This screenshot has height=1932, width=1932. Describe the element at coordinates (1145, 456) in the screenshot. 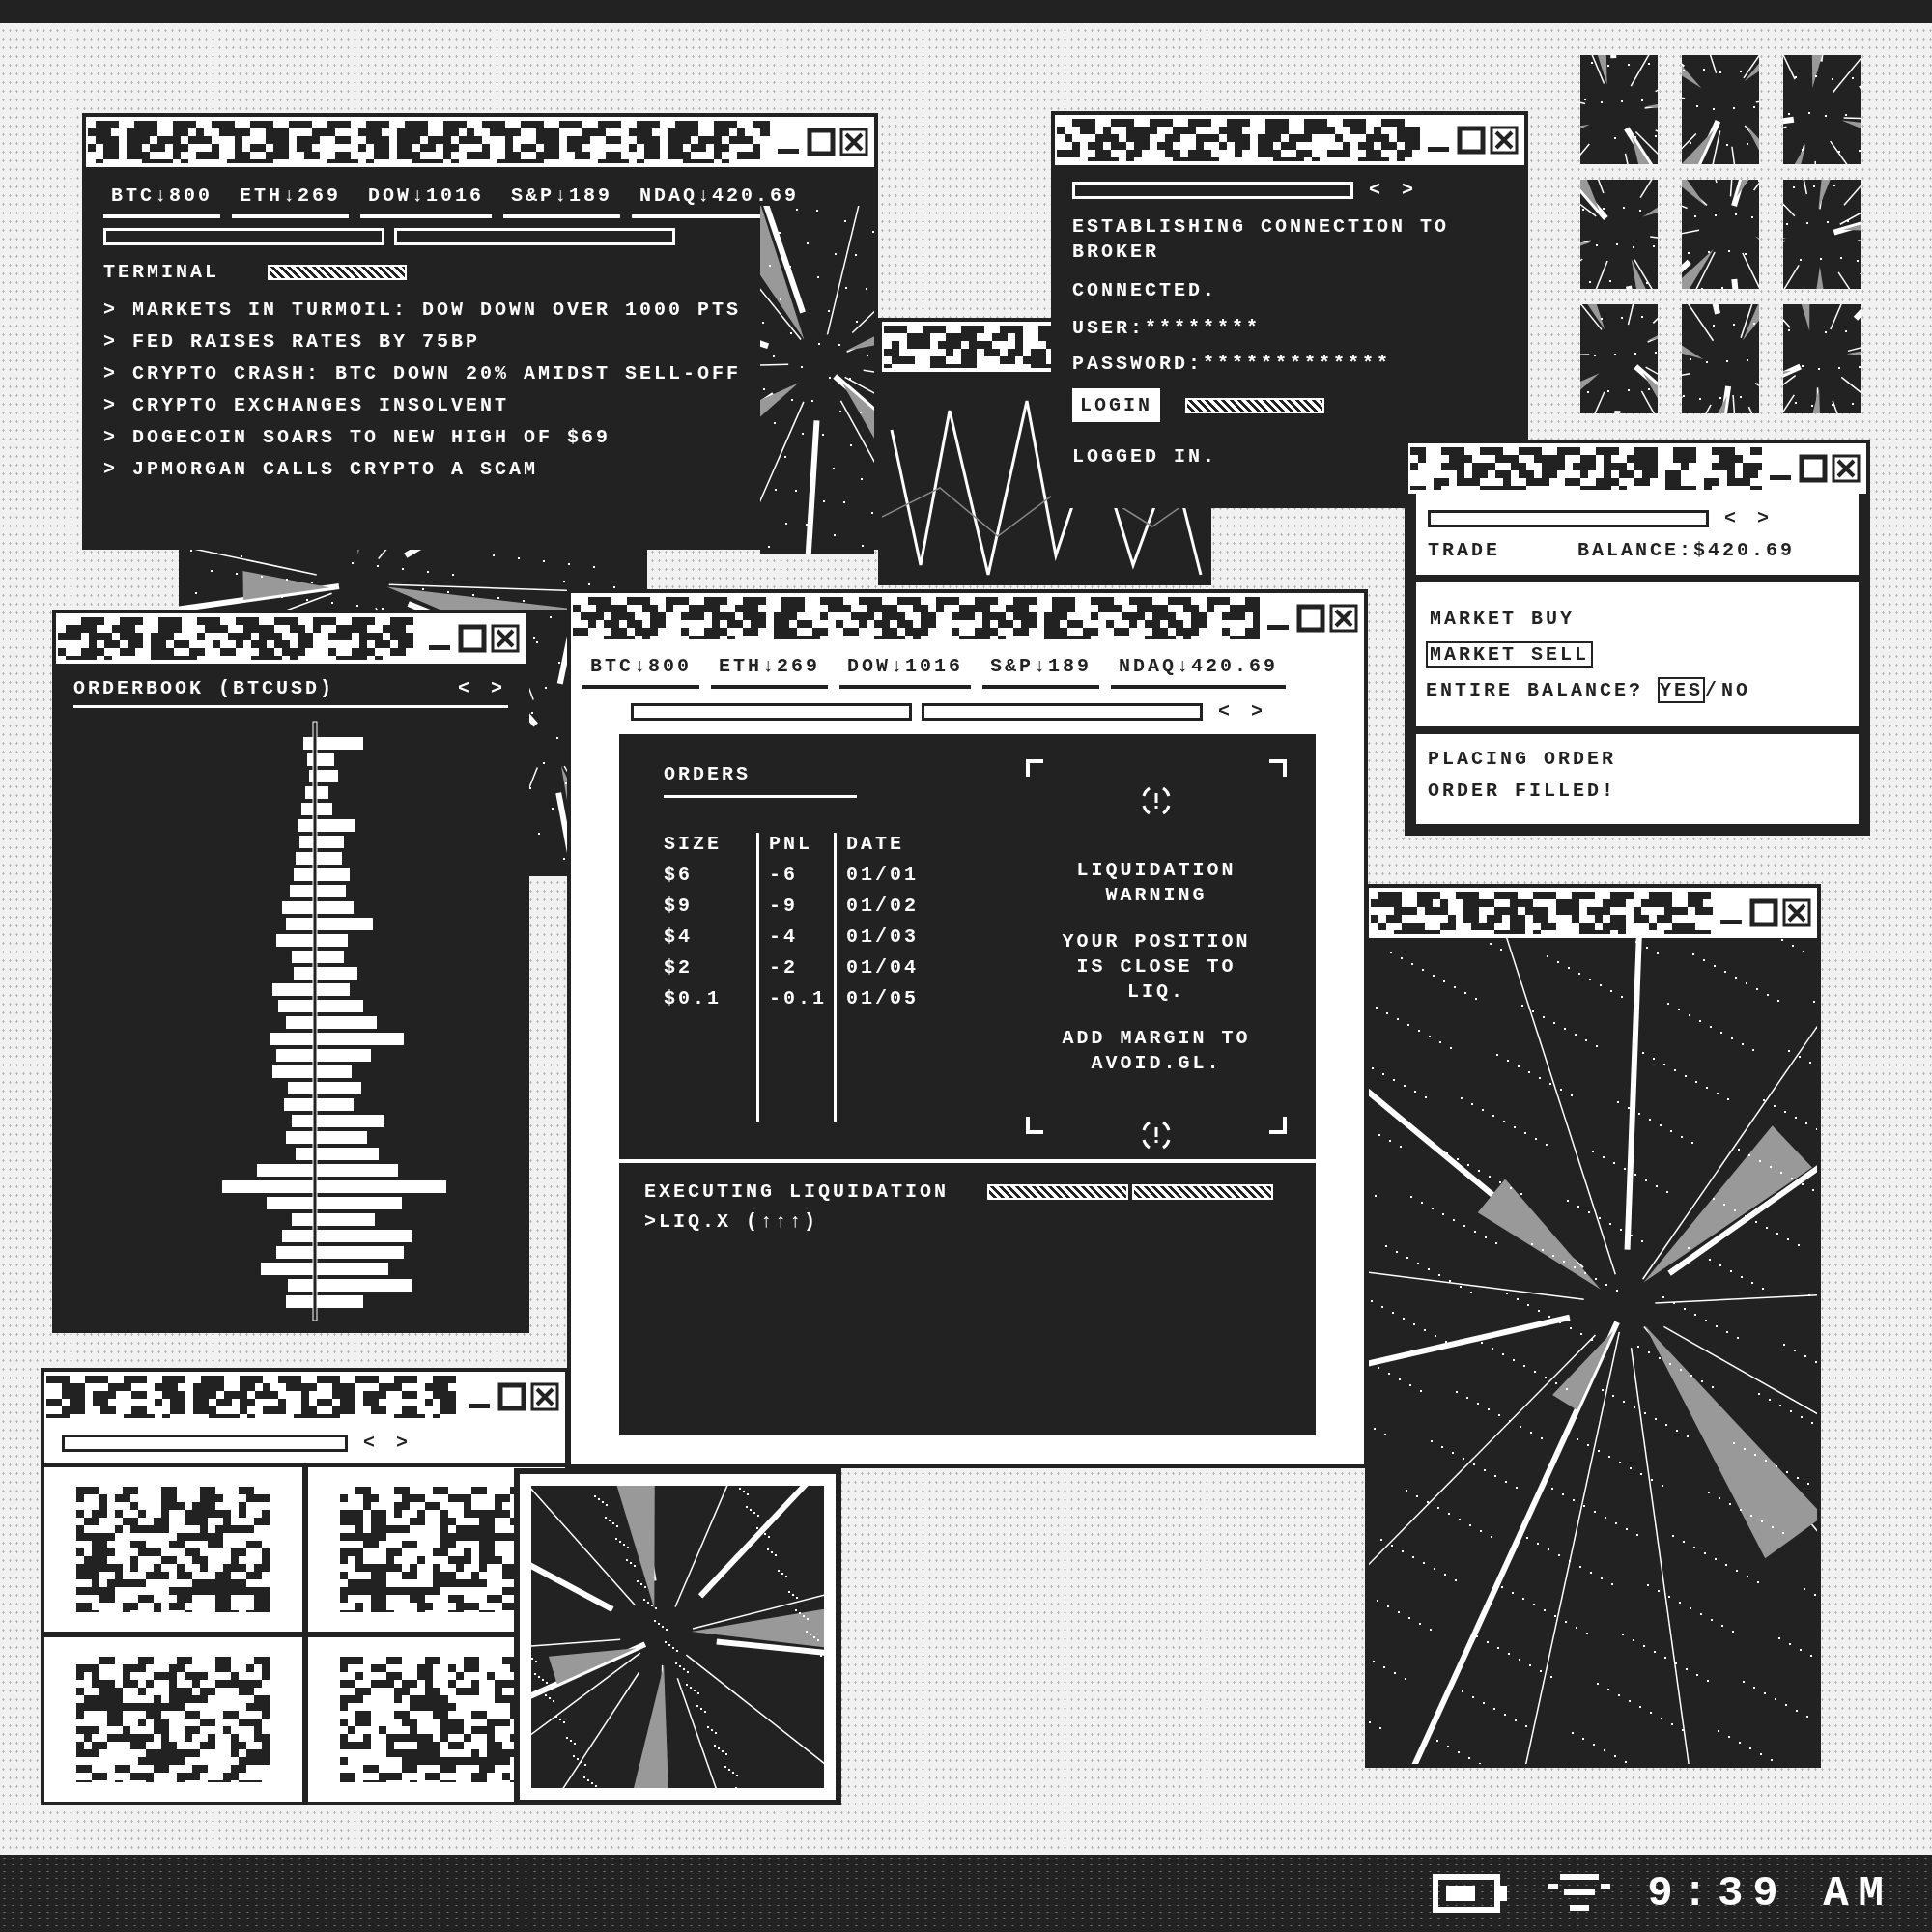

I see `status-message: LOGGED IN.` at that location.